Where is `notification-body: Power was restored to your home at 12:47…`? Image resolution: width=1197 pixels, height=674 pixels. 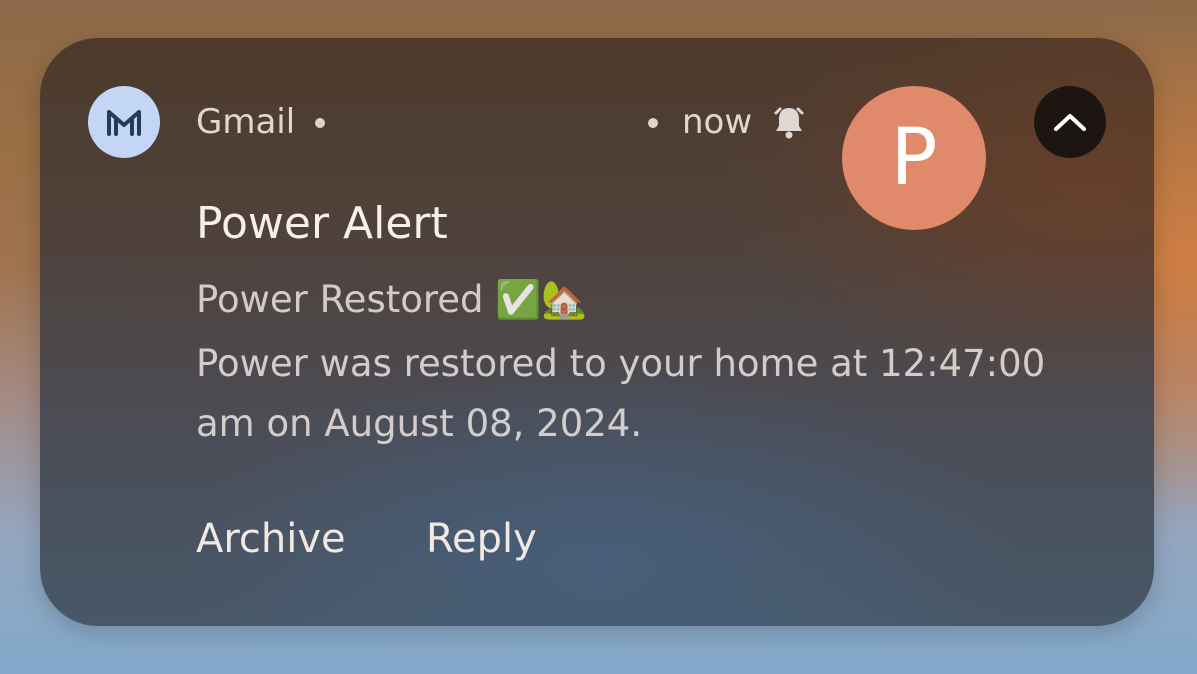 notification-body: Power was restored to your home at 12:47… is located at coordinates (621, 393).